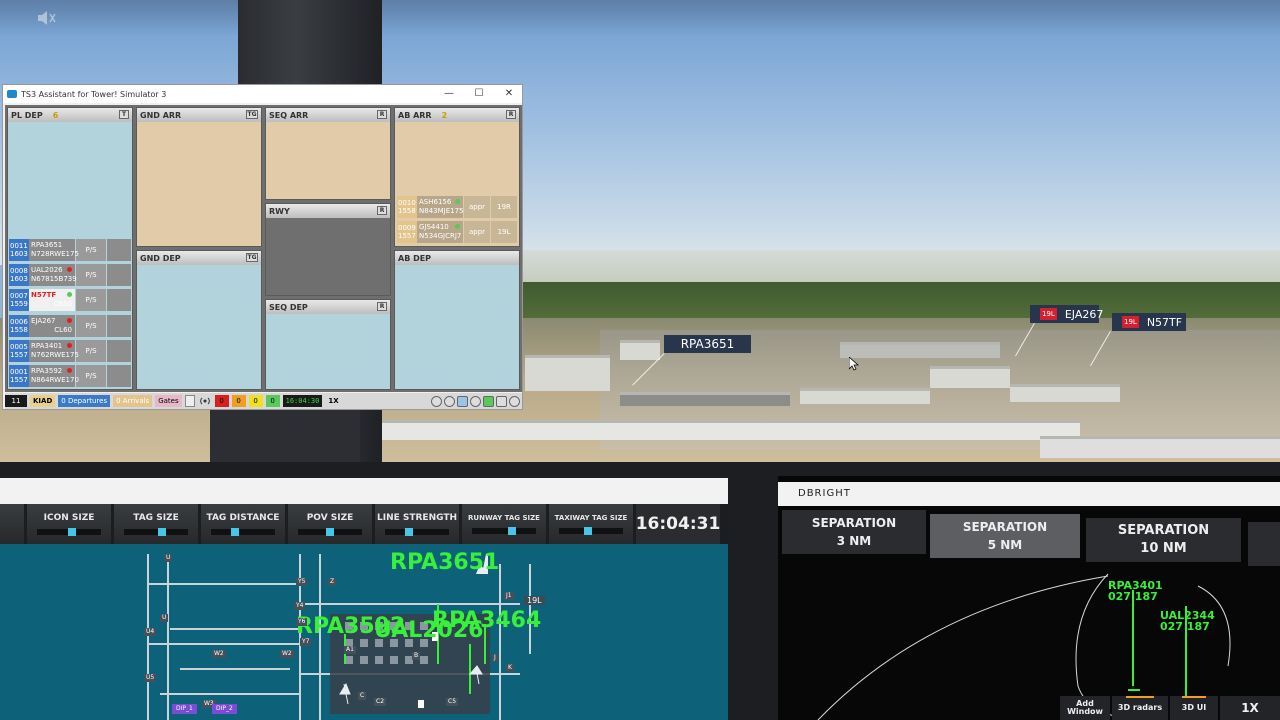 This screenshot has width=1280, height=720. What do you see at coordinates (330, 524) in the screenshot?
I see `slider-pov-size: POV SIZE` at bounding box center [330, 524].